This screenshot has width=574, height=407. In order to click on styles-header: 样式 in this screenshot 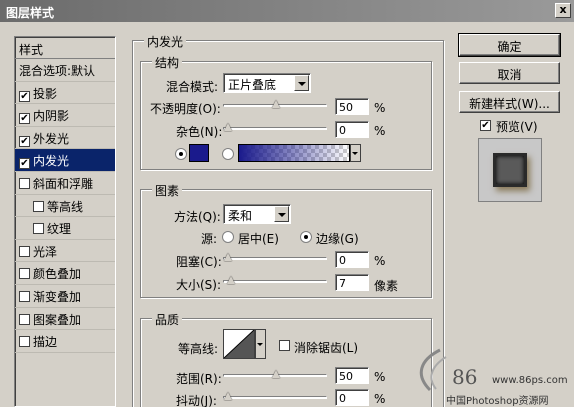, I will do `click(65, 48)`.